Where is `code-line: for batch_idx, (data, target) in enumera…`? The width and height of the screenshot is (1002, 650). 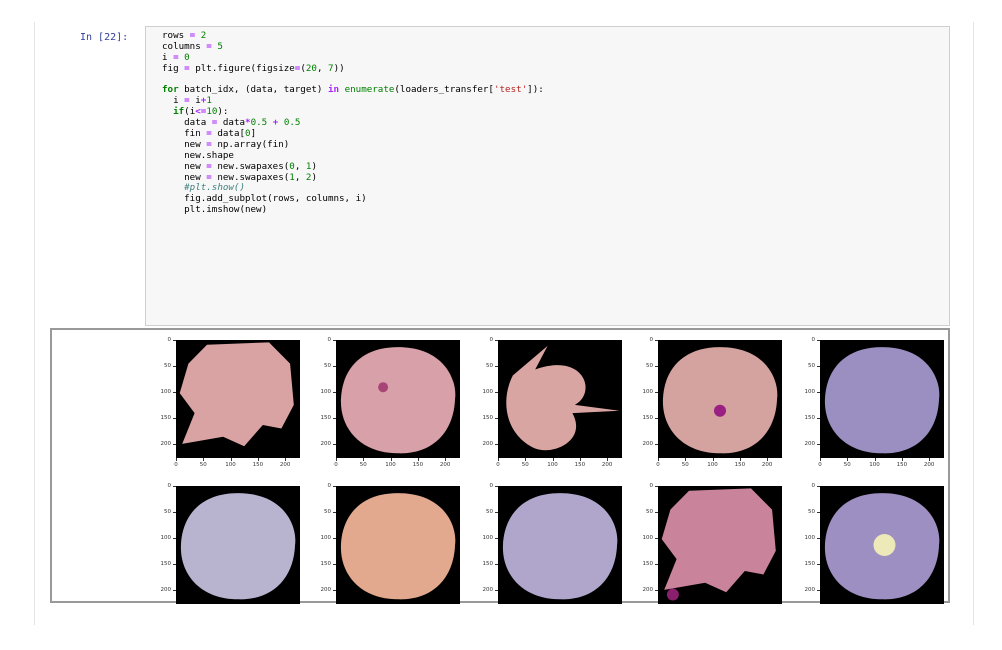
code-line: for batch_idx, (data, target) in enumera… is located at coordinates (353, 90).